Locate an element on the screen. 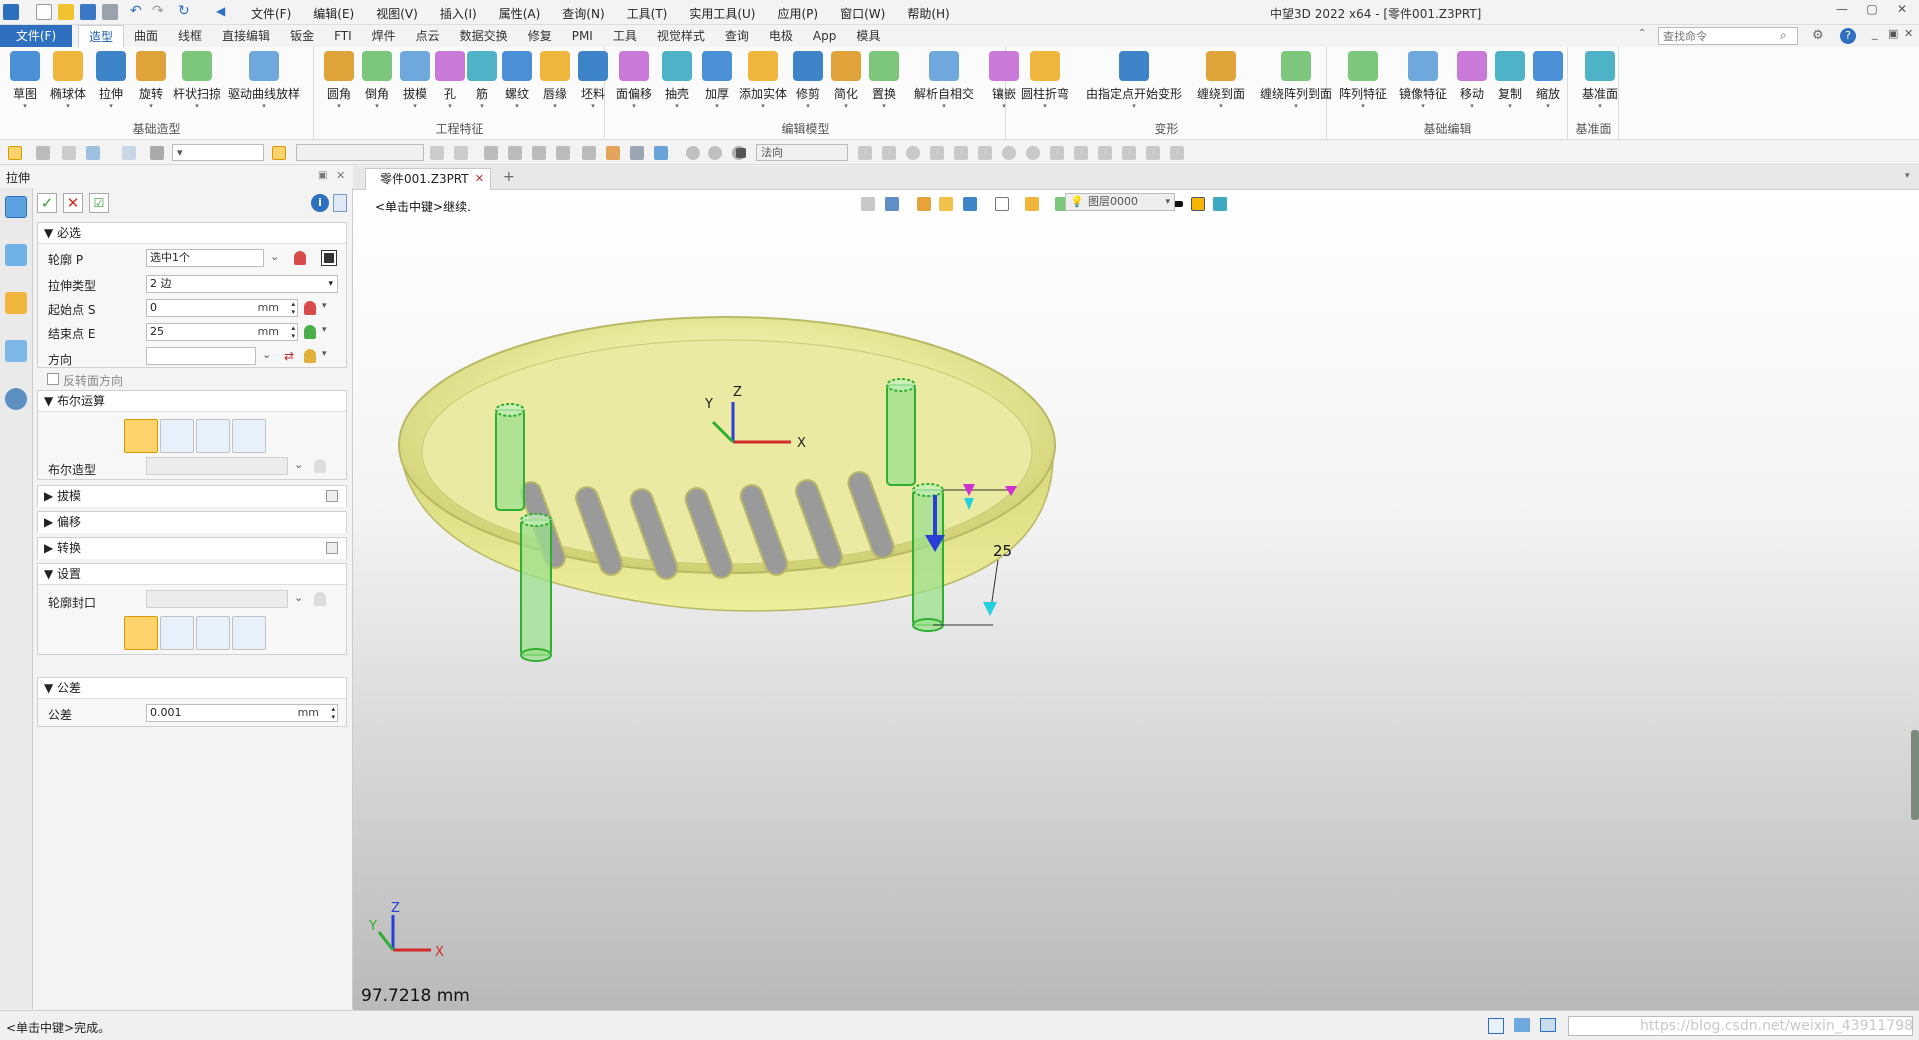 This screenshot has width=1919, height=1040. ribbon-tab: 模具 is located at coordinates (868, 36).